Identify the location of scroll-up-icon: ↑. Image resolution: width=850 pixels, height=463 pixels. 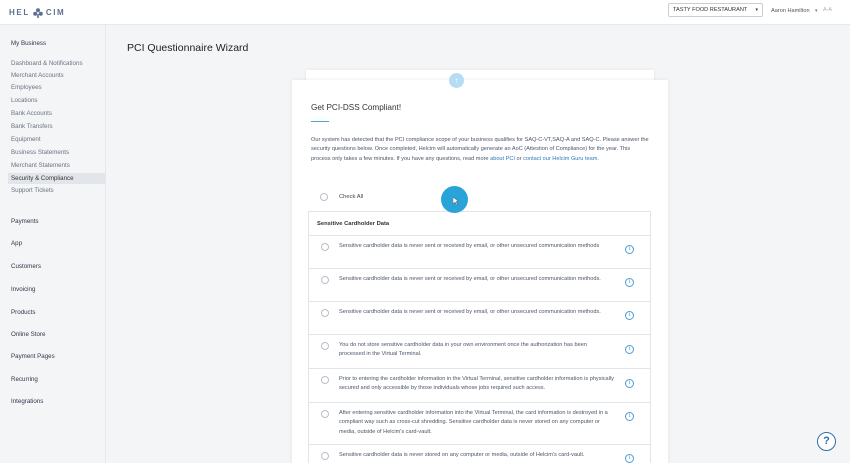
(456, 80).